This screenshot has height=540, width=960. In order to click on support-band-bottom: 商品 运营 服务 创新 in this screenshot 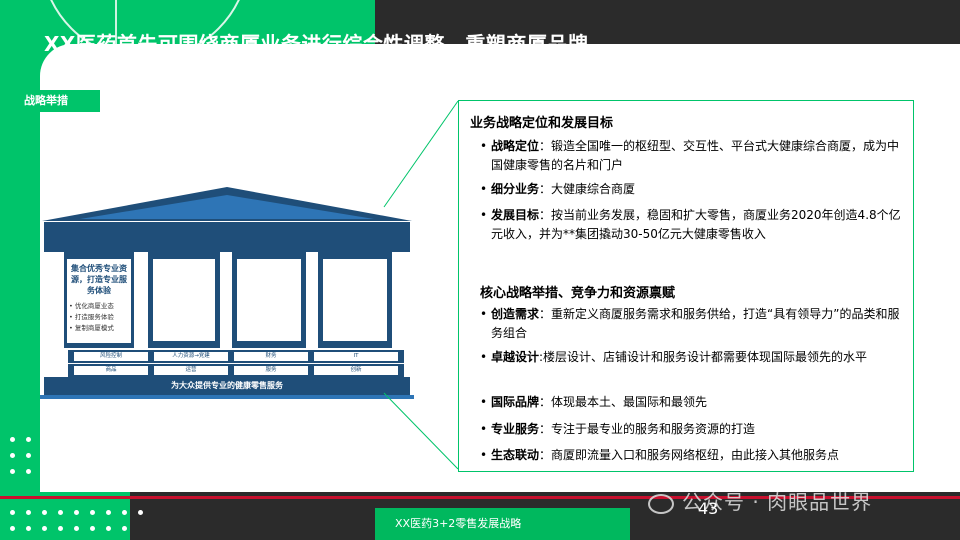, I will do `click(236, 370)`.